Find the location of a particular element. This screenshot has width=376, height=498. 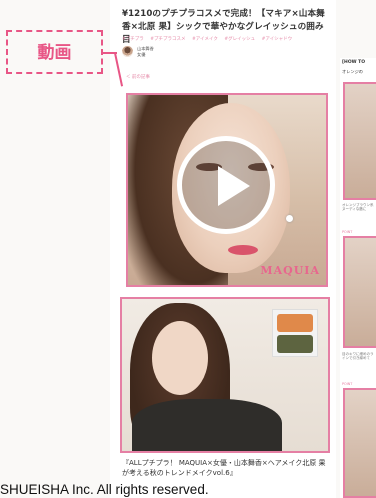

sidebar-note: オレンジブラウン系ヌーディな唇に is located at coordinates (358, 207).